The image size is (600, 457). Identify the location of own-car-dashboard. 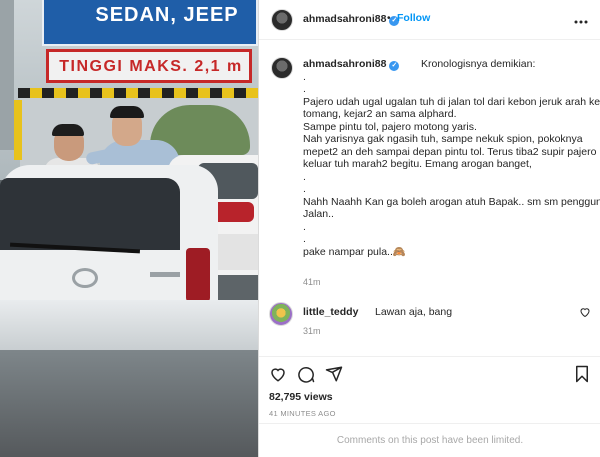
(129, 403).